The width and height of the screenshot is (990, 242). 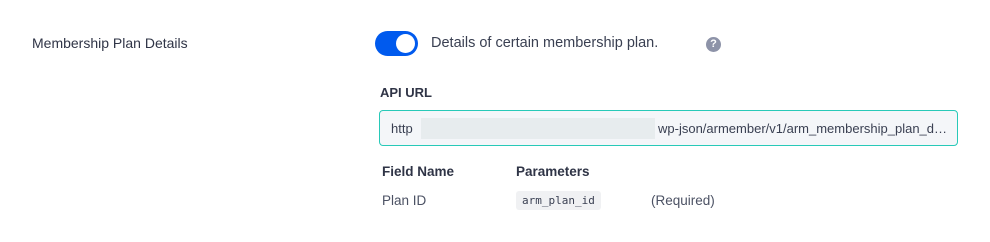 I want to click on help-icon: ?, so click(x=713, y=44).